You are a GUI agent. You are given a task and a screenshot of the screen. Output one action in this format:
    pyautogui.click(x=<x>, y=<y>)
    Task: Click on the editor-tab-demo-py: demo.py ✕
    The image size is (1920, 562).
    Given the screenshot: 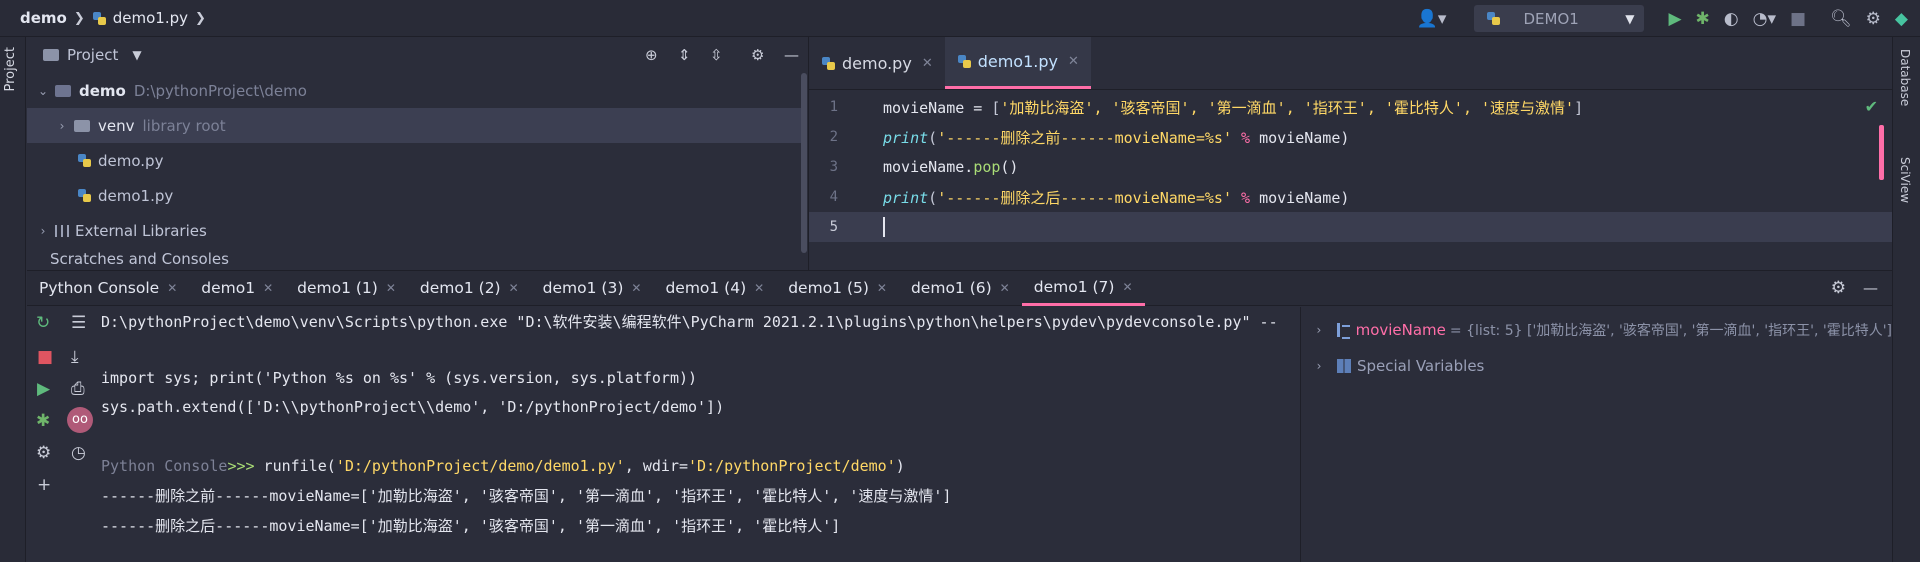 What is the action you would take?
    pyautogui.click(x=877, y=63)
    